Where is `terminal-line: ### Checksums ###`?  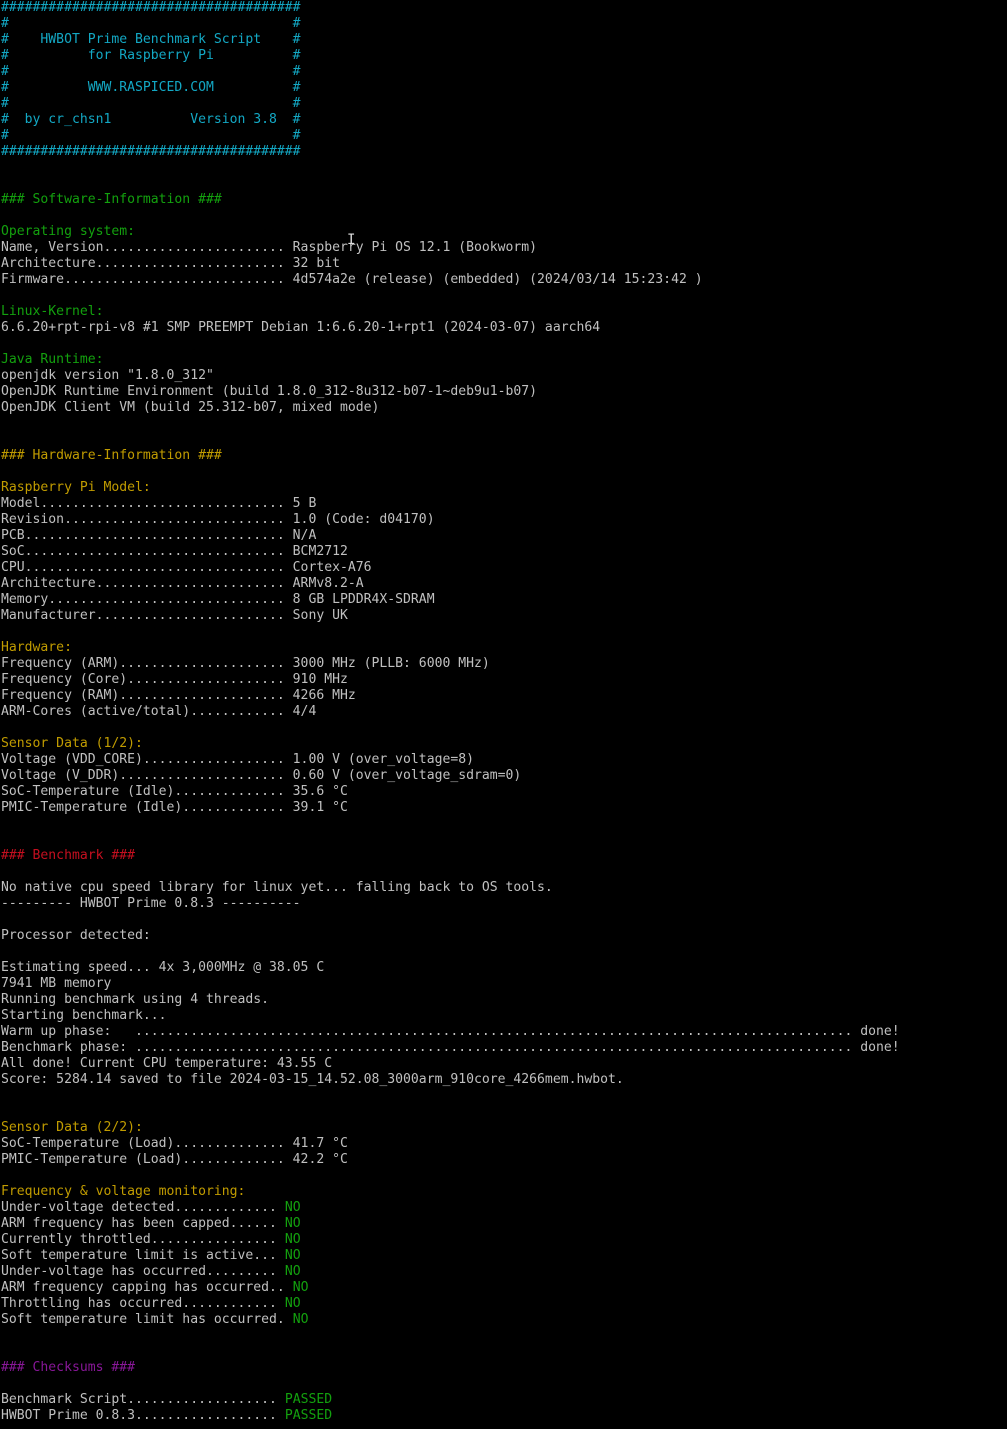 terminal-line: ### Checksums ### is located at coordinates (503, 1368).